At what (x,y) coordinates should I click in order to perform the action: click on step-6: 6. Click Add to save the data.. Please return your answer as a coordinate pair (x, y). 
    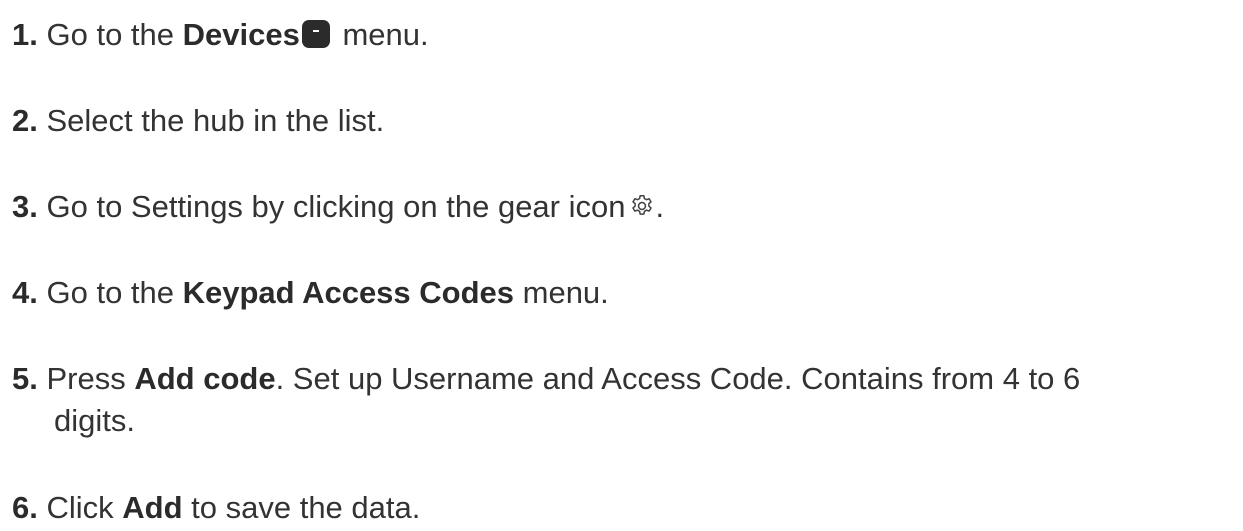
    Looking at the image, I should click on (216, 508).